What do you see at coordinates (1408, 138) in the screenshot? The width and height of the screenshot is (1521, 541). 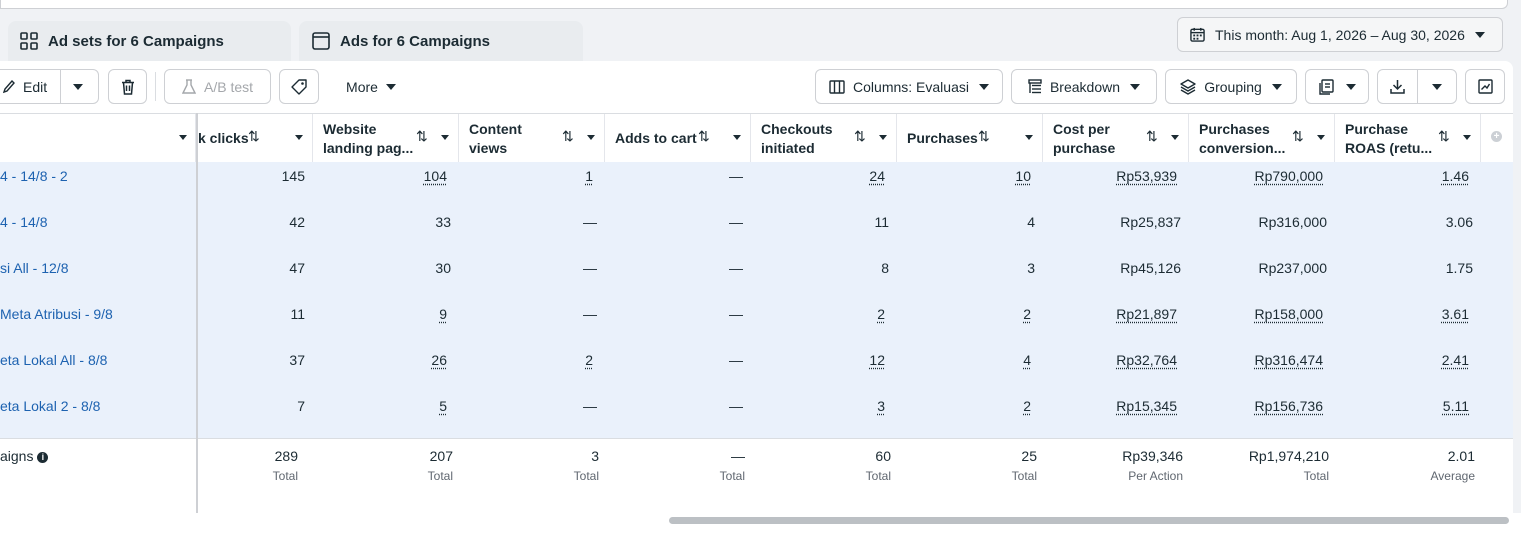 I see `header-purchase-roas: Purchase ROAS (retu... ⇅` at bounding box center [1408, 138].